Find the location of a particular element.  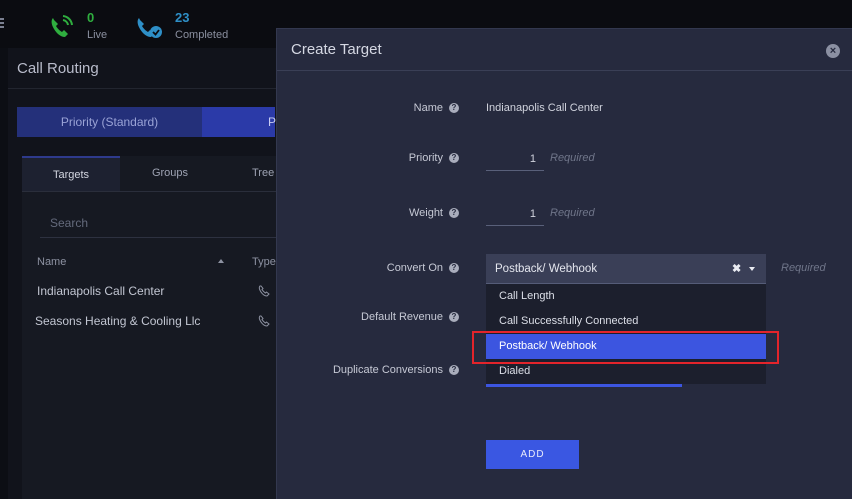

duplicate-conversions-label: Duplicate Conversions is located at coordinates (387, 370).